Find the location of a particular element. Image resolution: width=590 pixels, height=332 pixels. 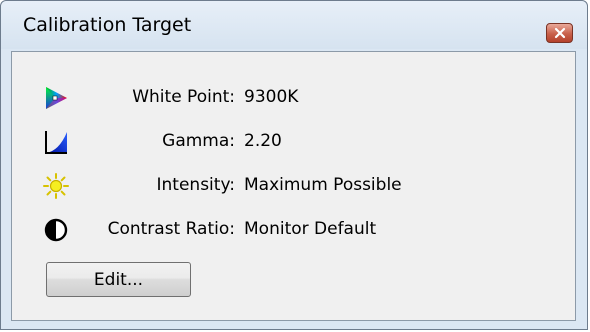

contrast-ratio-value: Monitor Default is located at coordinates (310, 229).